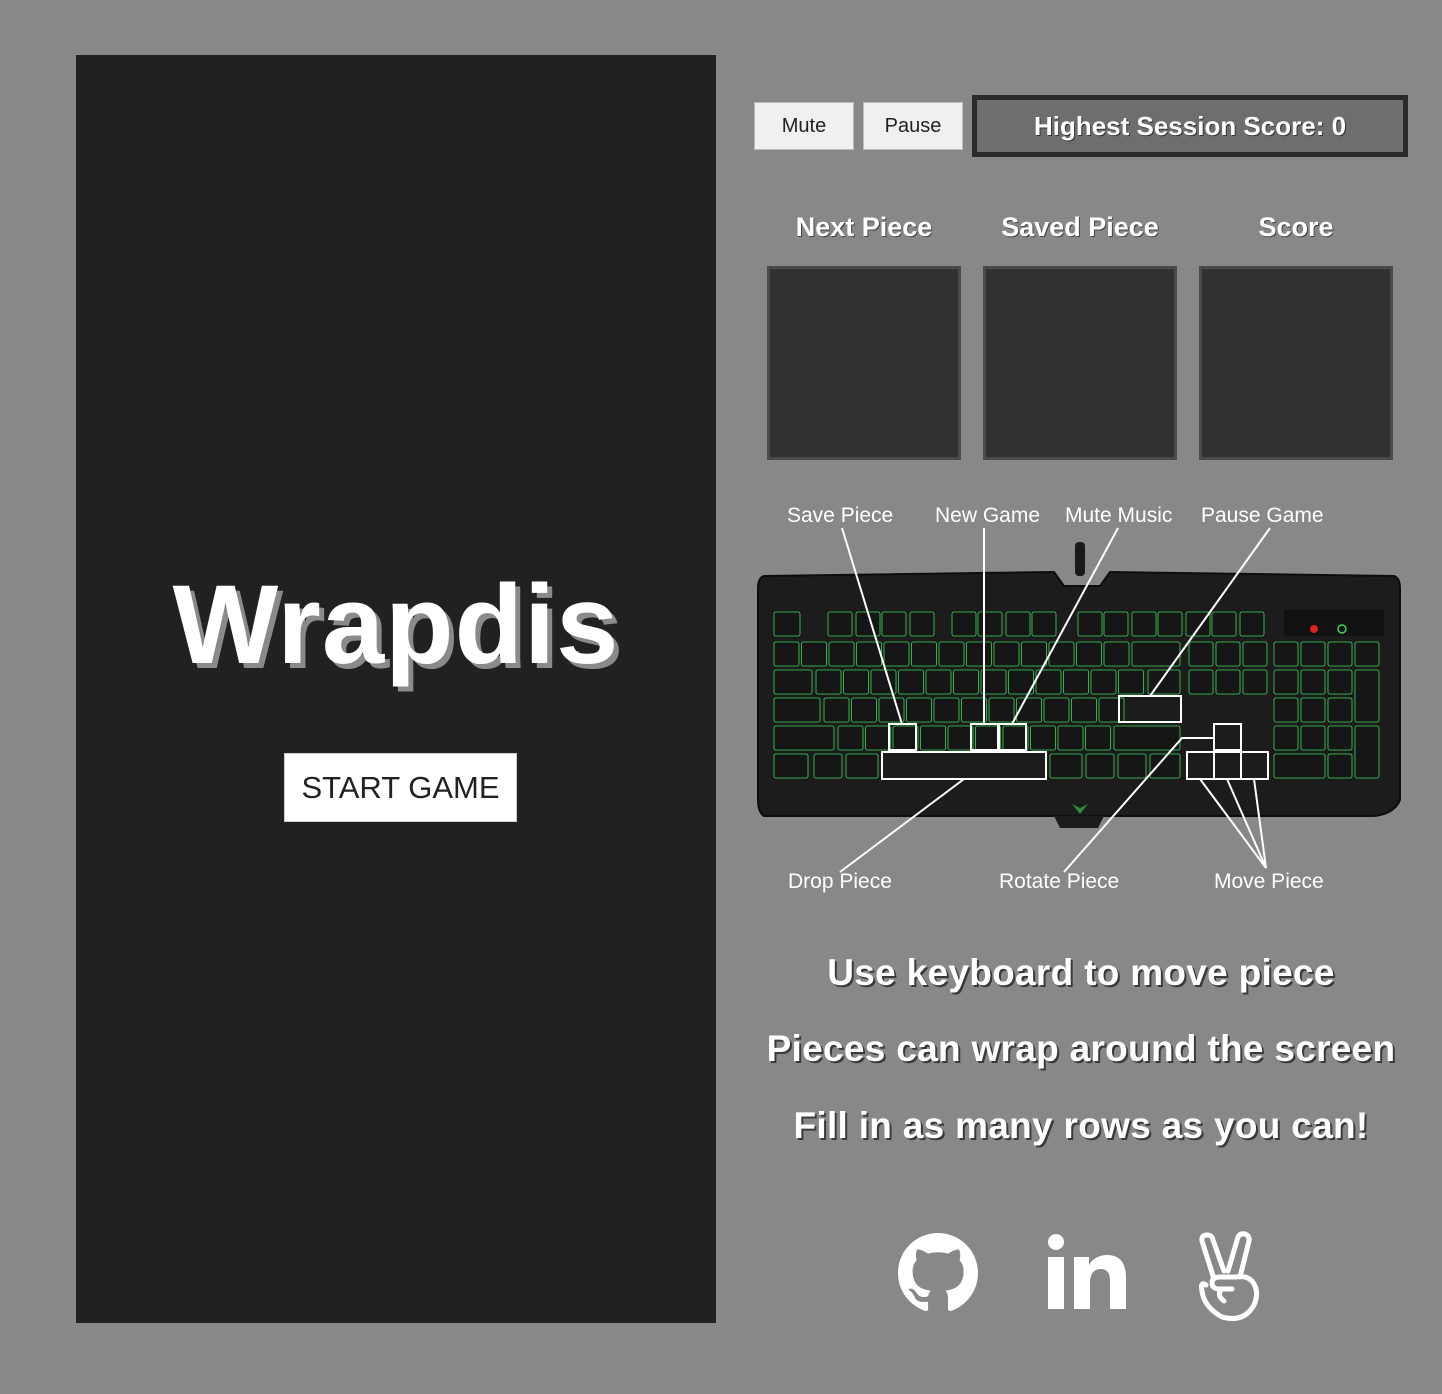 The height and width of the screenshot is (1394, 1442). What do you see at coordinates (396, 624) in the screenshot?
I see `game-title: Wrapdis` at bounding box center [396, 624].